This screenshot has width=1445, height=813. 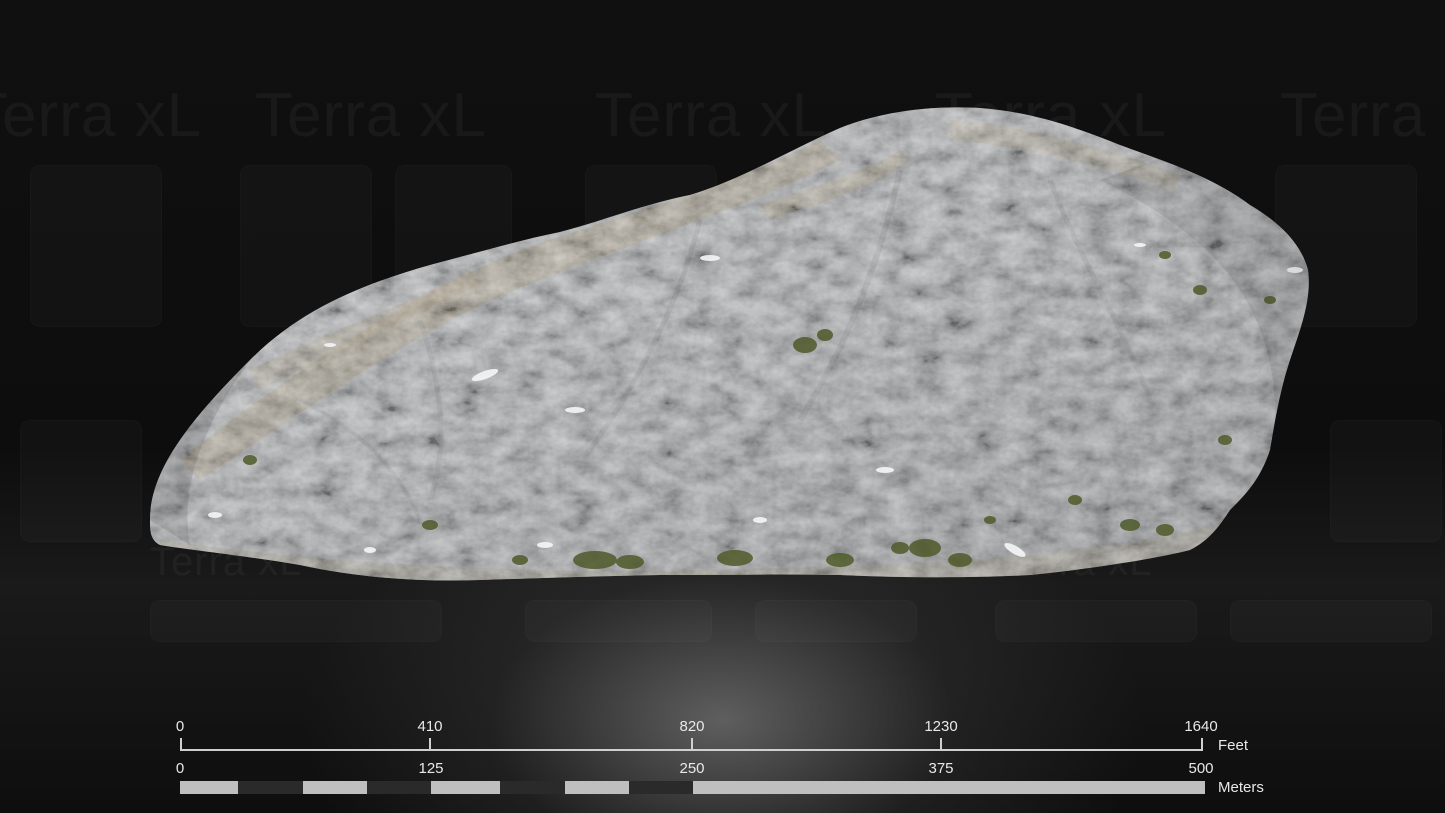 I want to click on meters-unit-label: Meters, so click(x=1241, y=787).